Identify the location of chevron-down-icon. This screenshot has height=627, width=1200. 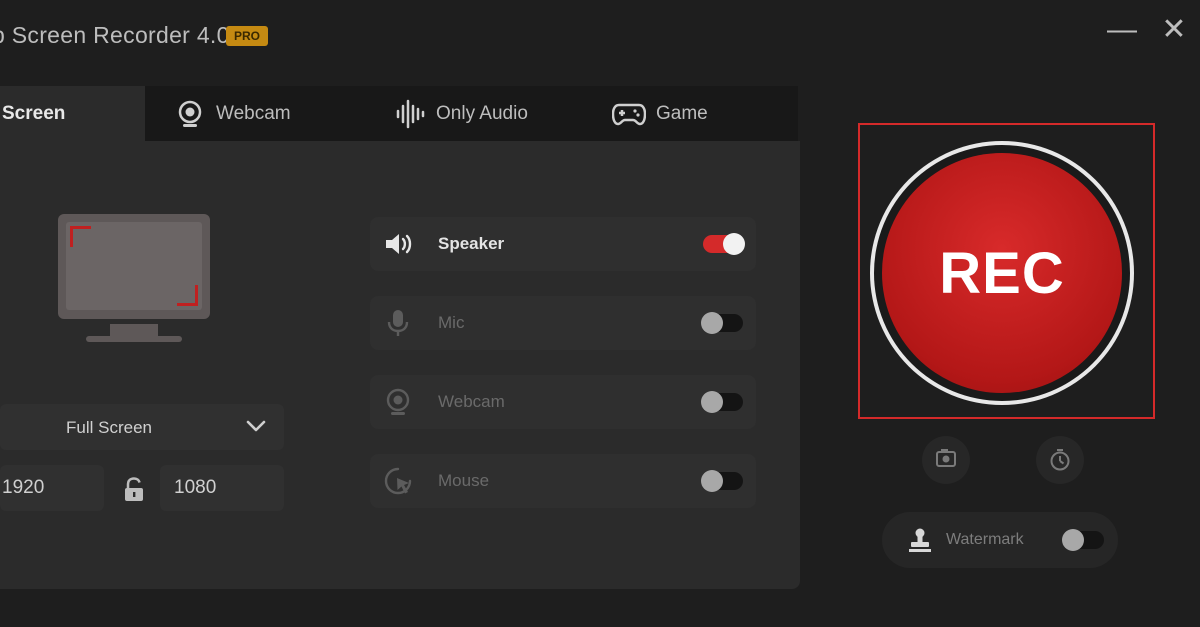
(256, 426).